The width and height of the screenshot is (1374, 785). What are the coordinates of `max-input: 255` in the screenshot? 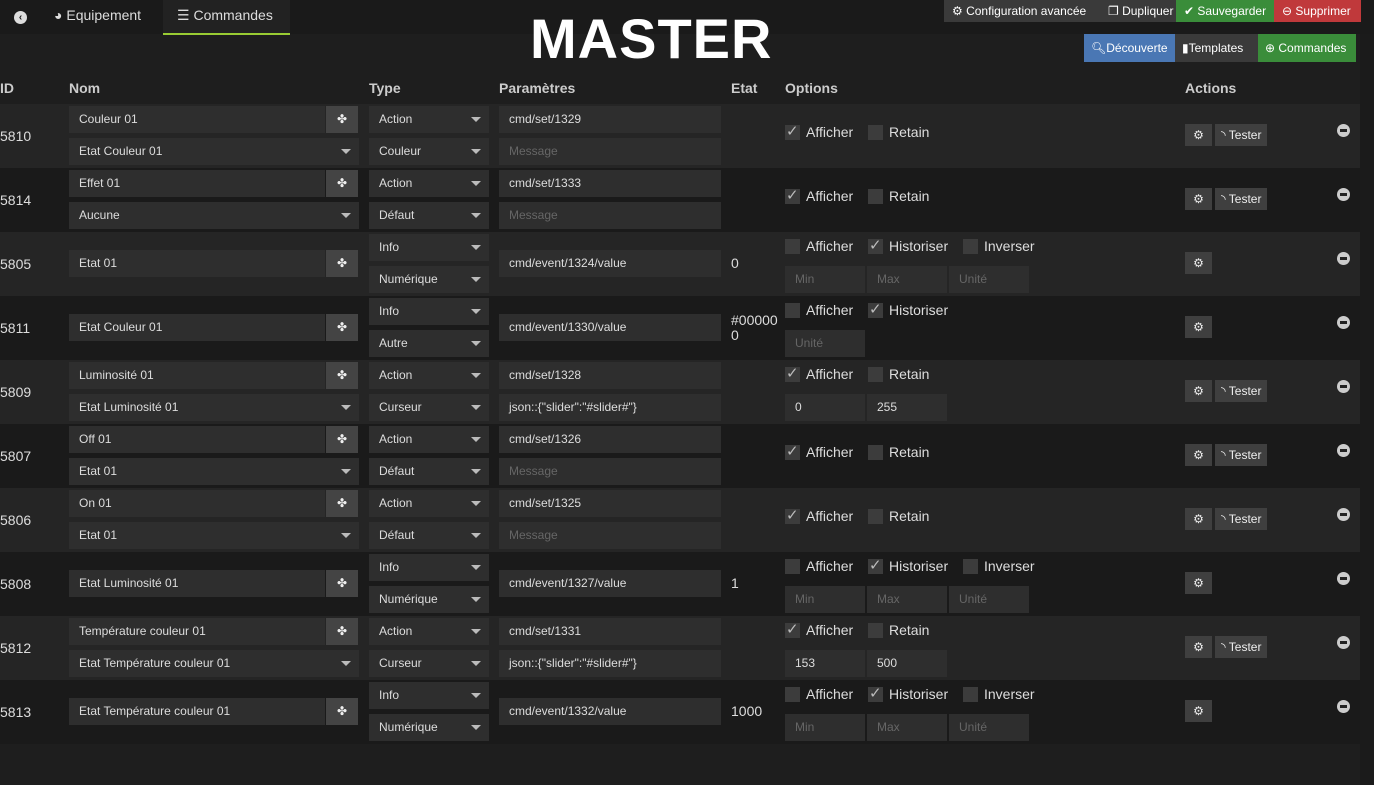 It's located at (907, 407).